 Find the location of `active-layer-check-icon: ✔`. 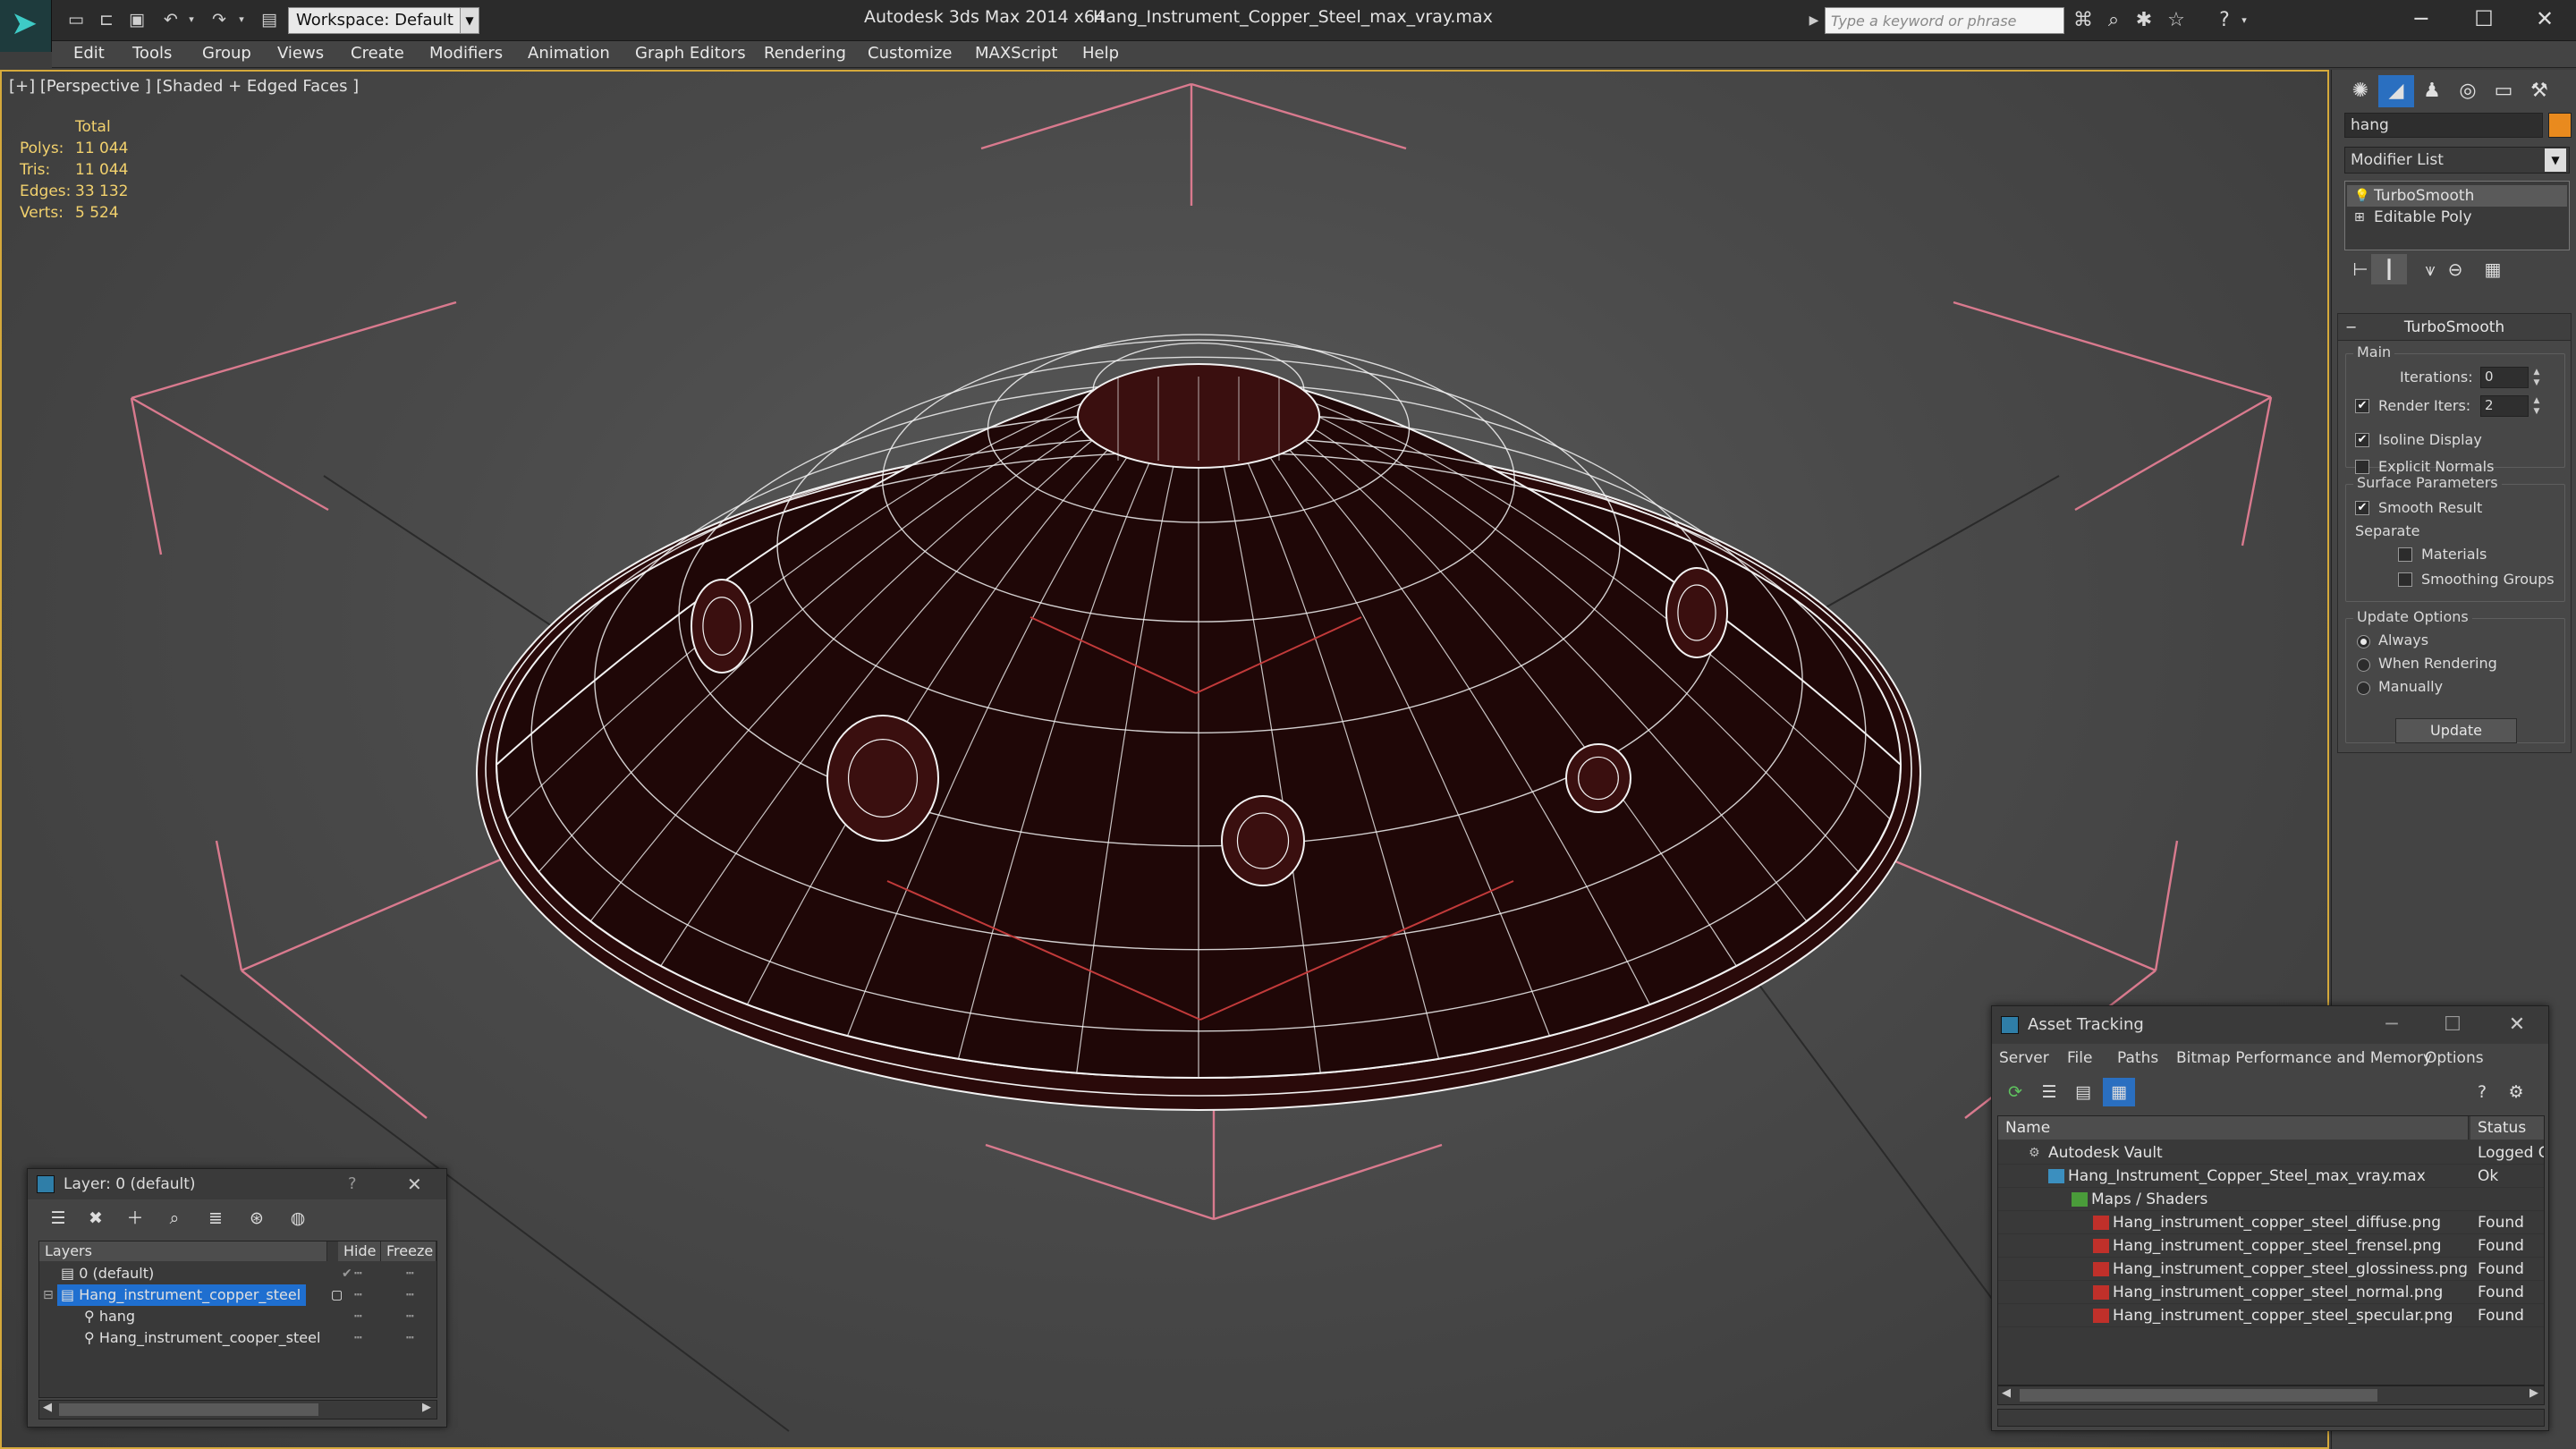

active-layer-check-icon: ✔ is located at coordinates (347, 1273).